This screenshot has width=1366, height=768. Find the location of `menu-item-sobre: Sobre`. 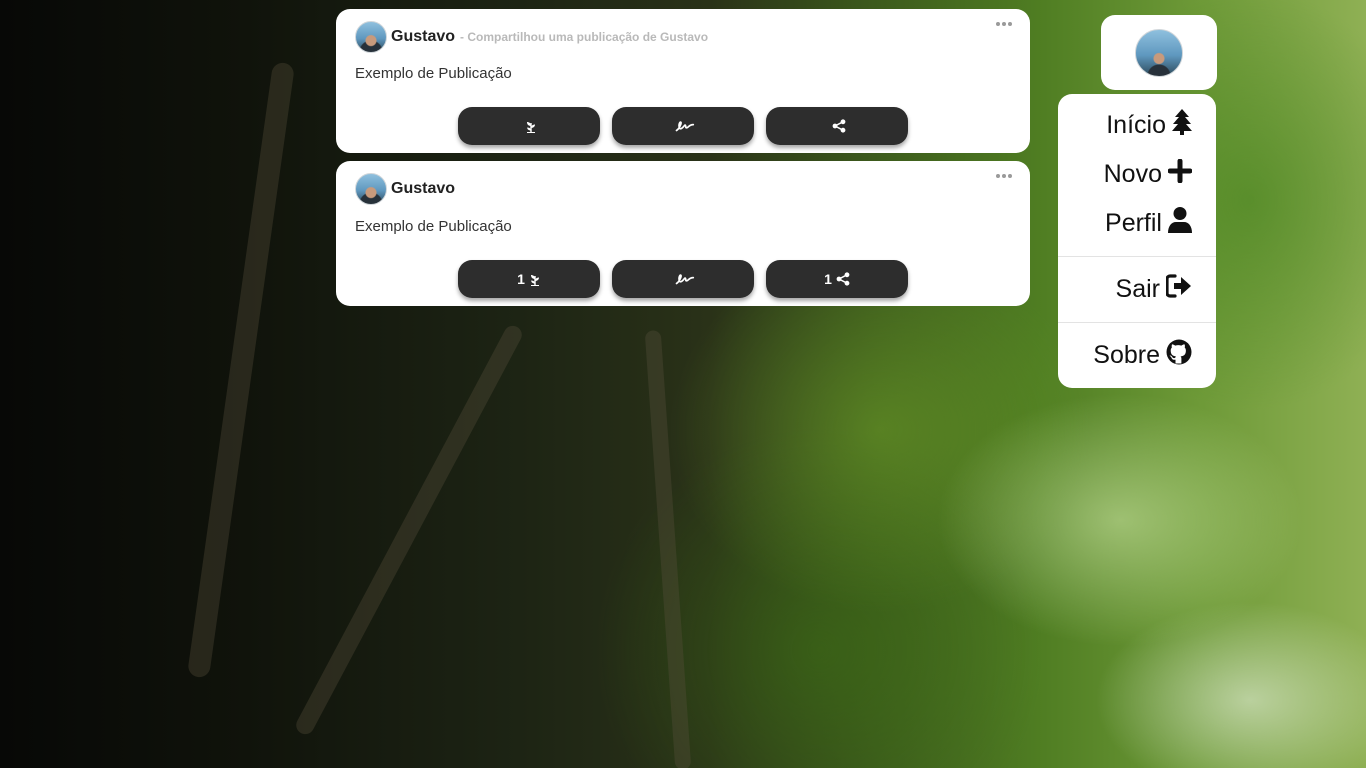

menu-item-sobre: Sobre is located at coordinates (1137, 355).